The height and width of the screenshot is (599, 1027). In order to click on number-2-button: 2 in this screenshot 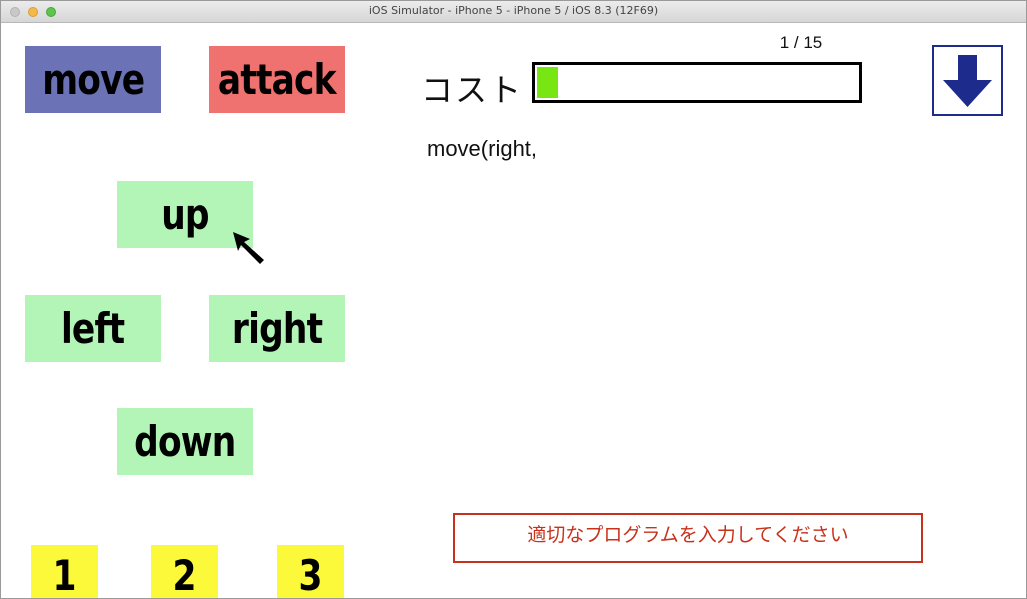, I will do `click(184, 572)`.